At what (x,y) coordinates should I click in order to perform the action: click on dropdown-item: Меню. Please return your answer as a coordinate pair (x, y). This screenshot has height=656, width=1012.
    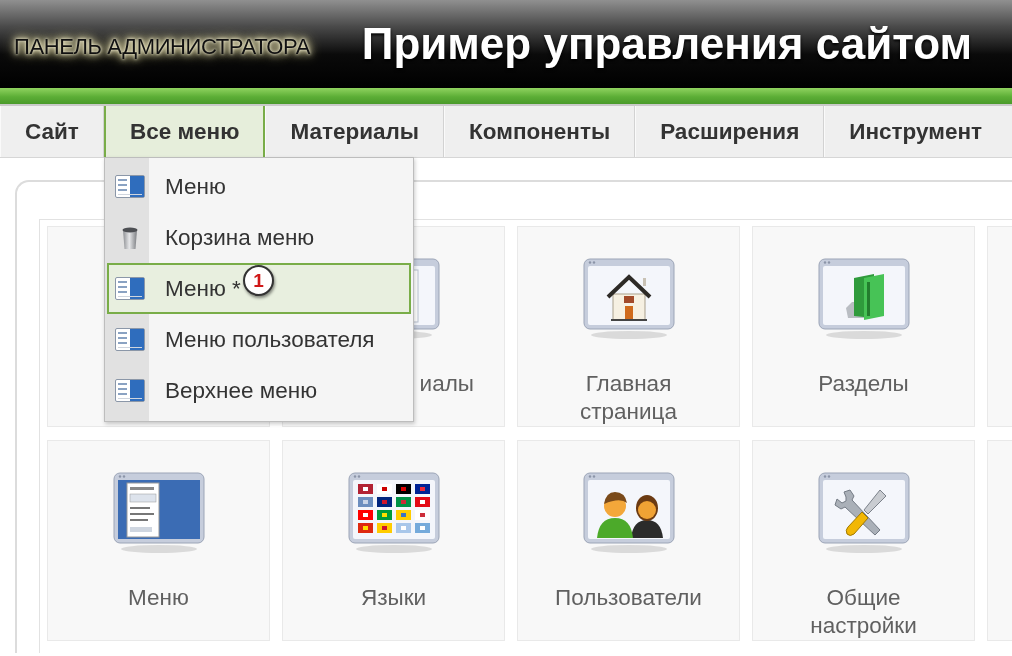
    Looking at the image, I should click on (259, 186).